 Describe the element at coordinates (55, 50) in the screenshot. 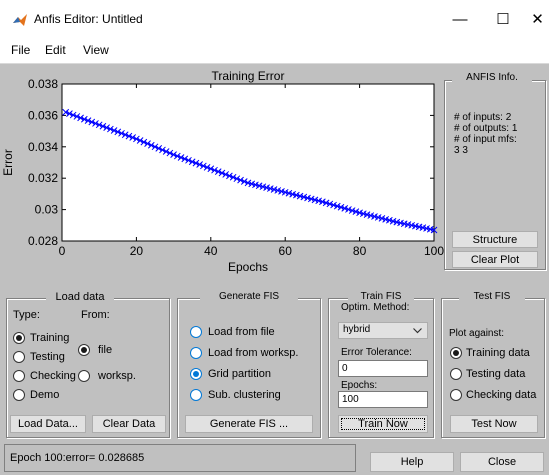

I see `menu-edit: Edit` at that location.